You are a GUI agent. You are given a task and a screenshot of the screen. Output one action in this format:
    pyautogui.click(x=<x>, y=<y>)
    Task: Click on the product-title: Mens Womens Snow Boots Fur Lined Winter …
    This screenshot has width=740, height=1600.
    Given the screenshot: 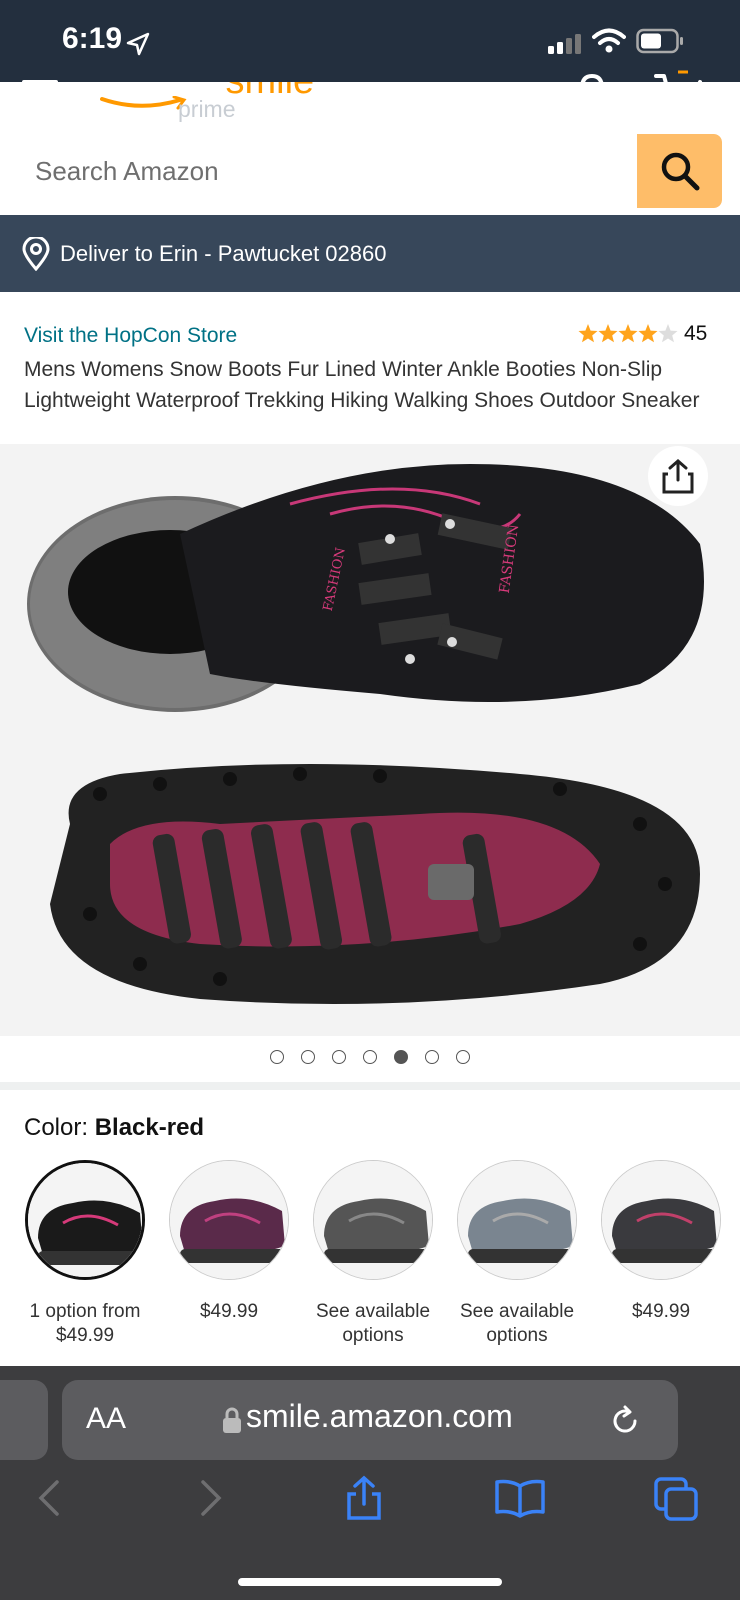 What is the action you would take?
    pyautogui.click(x=362, y=385)
    